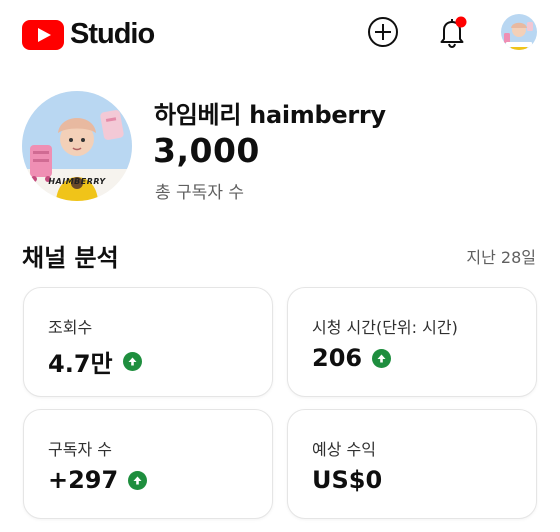  I want to click on channel-name: 하임베리 haimberry, so click(270, 115).